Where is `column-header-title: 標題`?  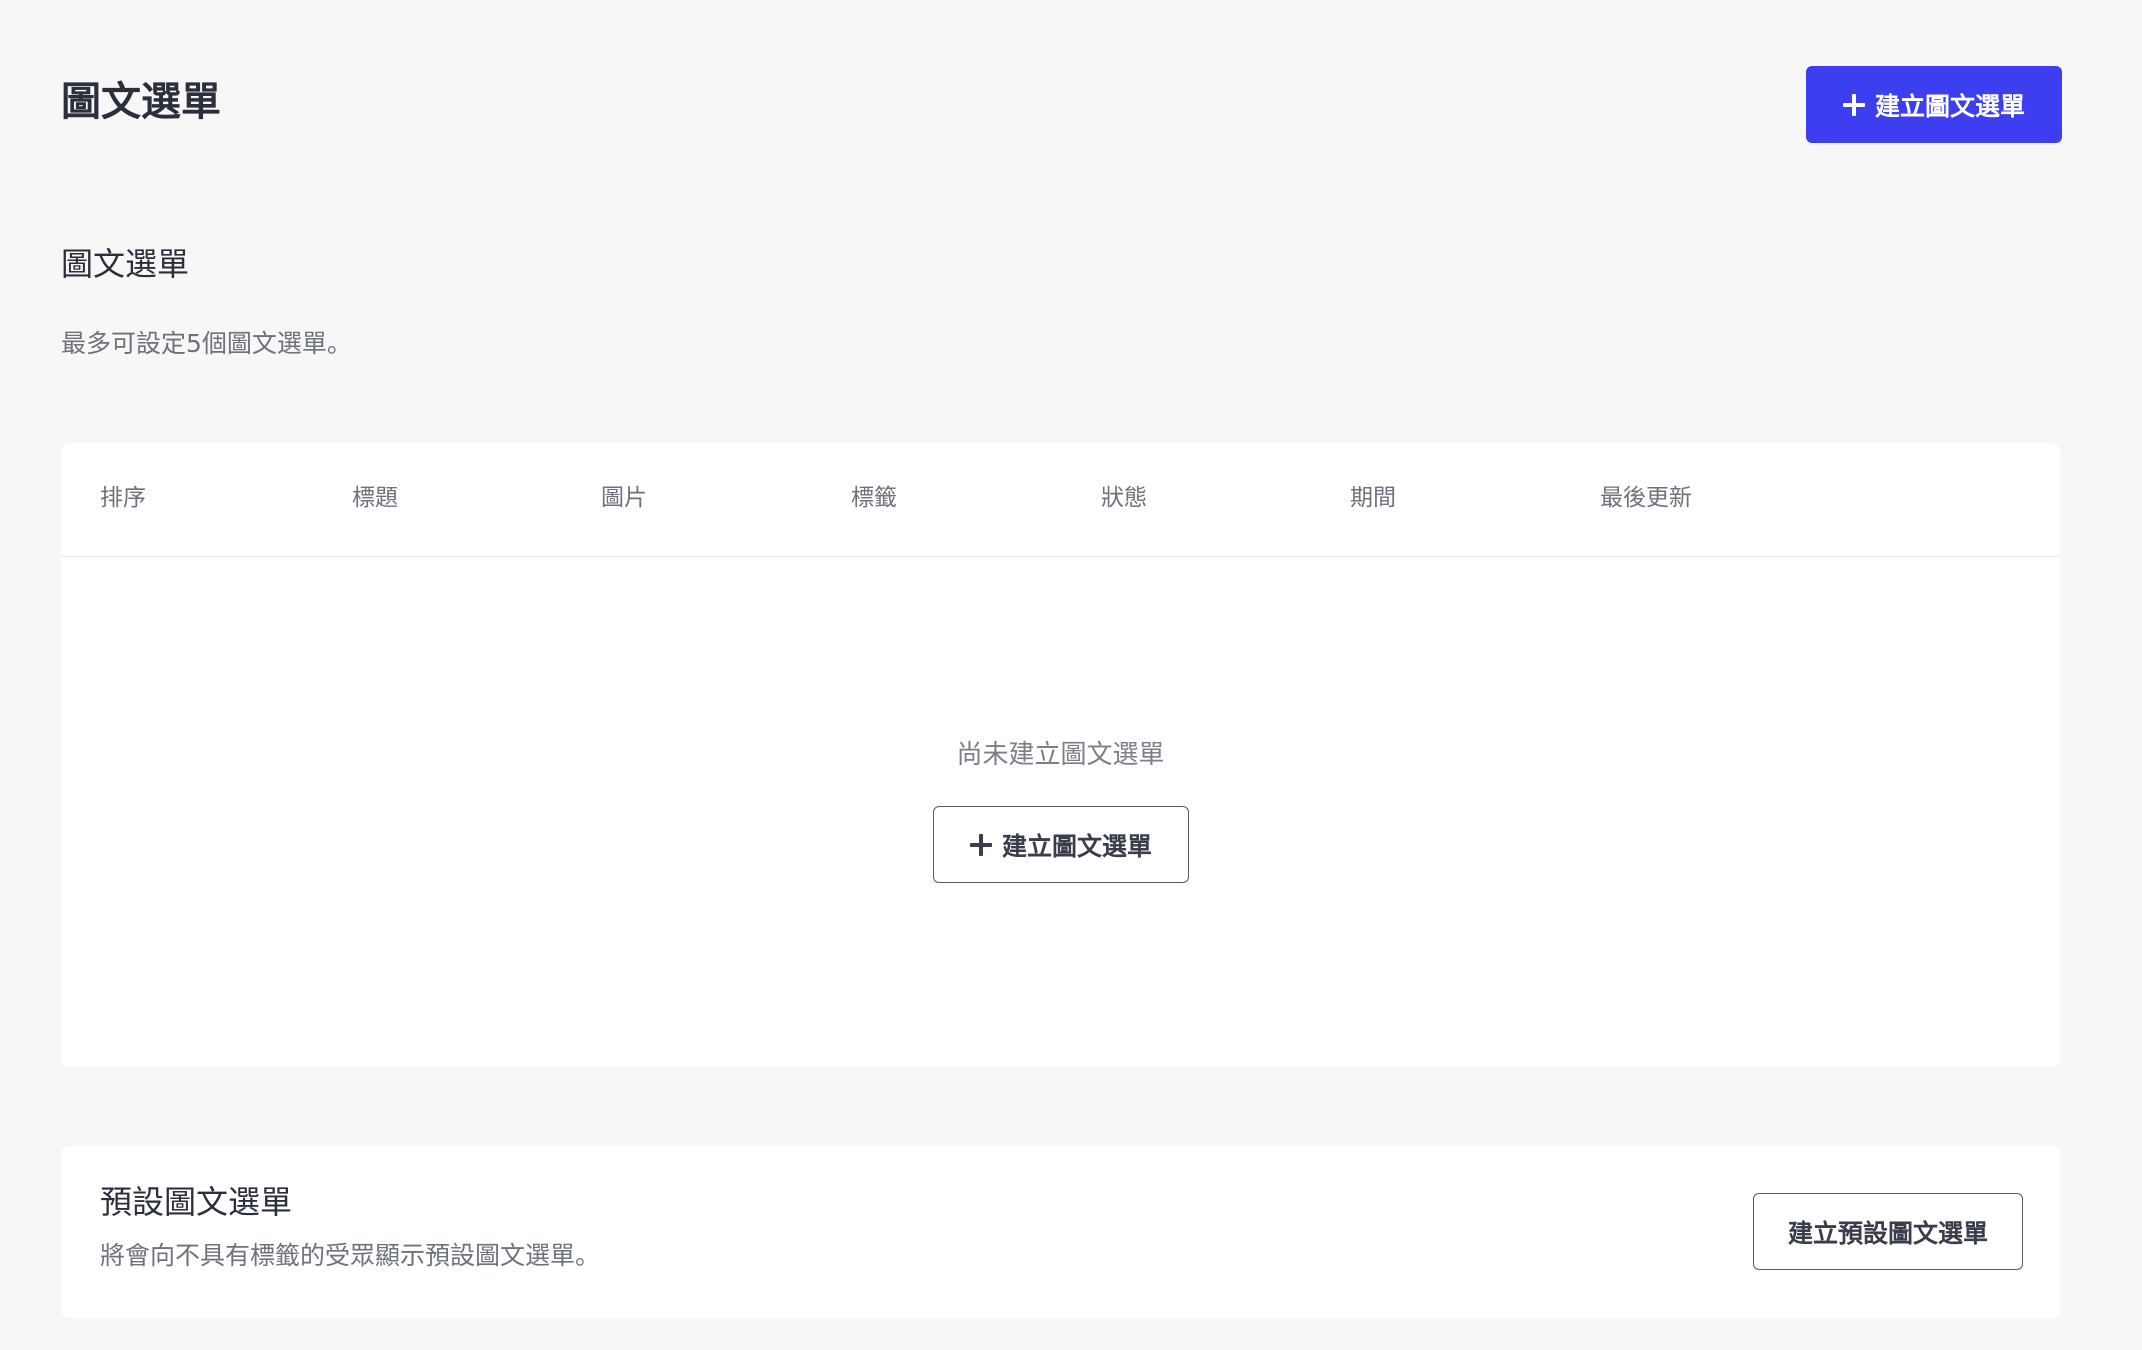 column-header-title: 標題 is located at coordinates (375, 498).